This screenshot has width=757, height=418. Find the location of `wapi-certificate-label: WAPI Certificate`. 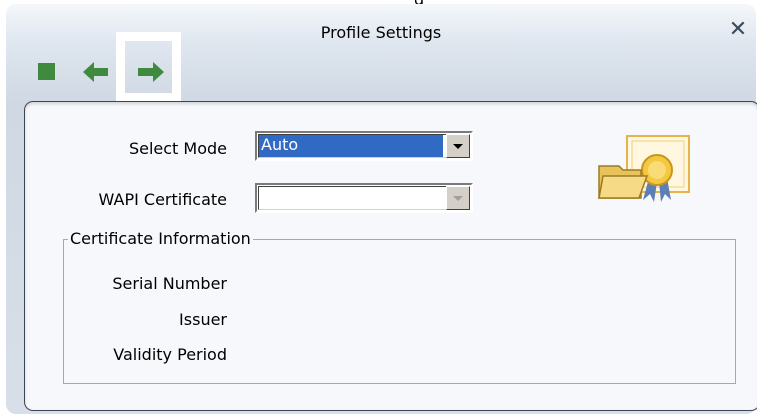

wapi-certificate-label: WAPI Certificate is located at coordinates (162, 199).